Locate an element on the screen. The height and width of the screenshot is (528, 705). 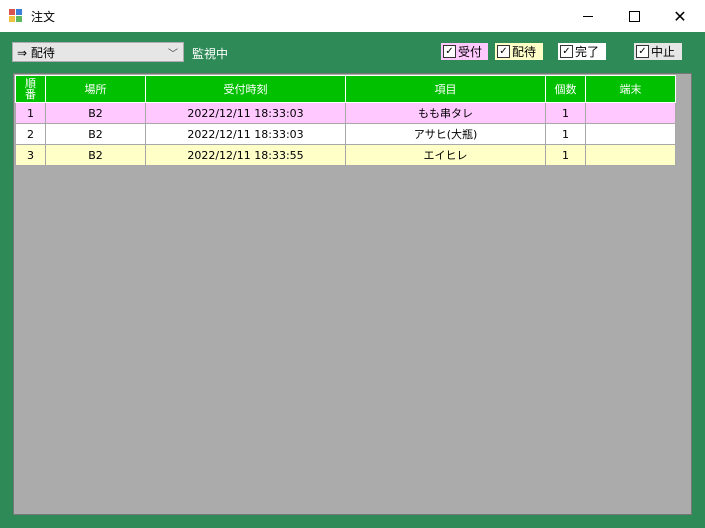
table-row: 3 B2 2022/12/11 18:33:55 エイヒレ 1 is located at coordinates (345, 155).